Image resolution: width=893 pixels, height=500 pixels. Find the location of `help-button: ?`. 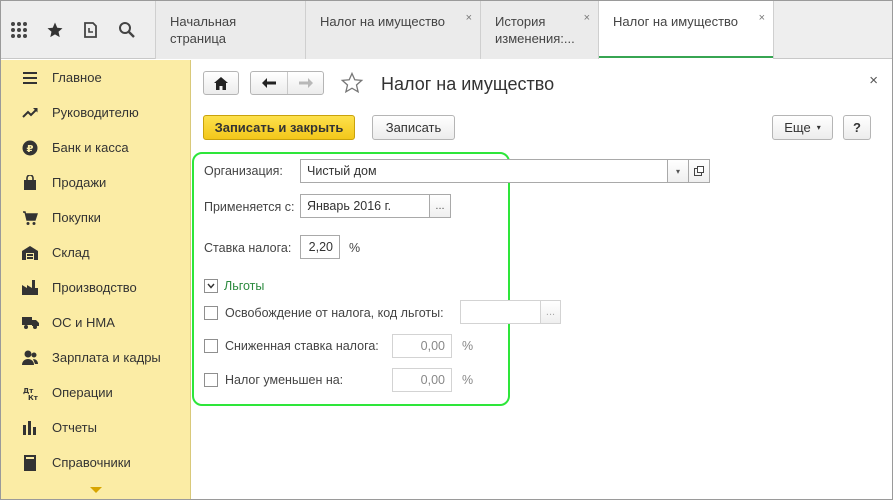

help-button: ? is located at coordinates (857, 127).